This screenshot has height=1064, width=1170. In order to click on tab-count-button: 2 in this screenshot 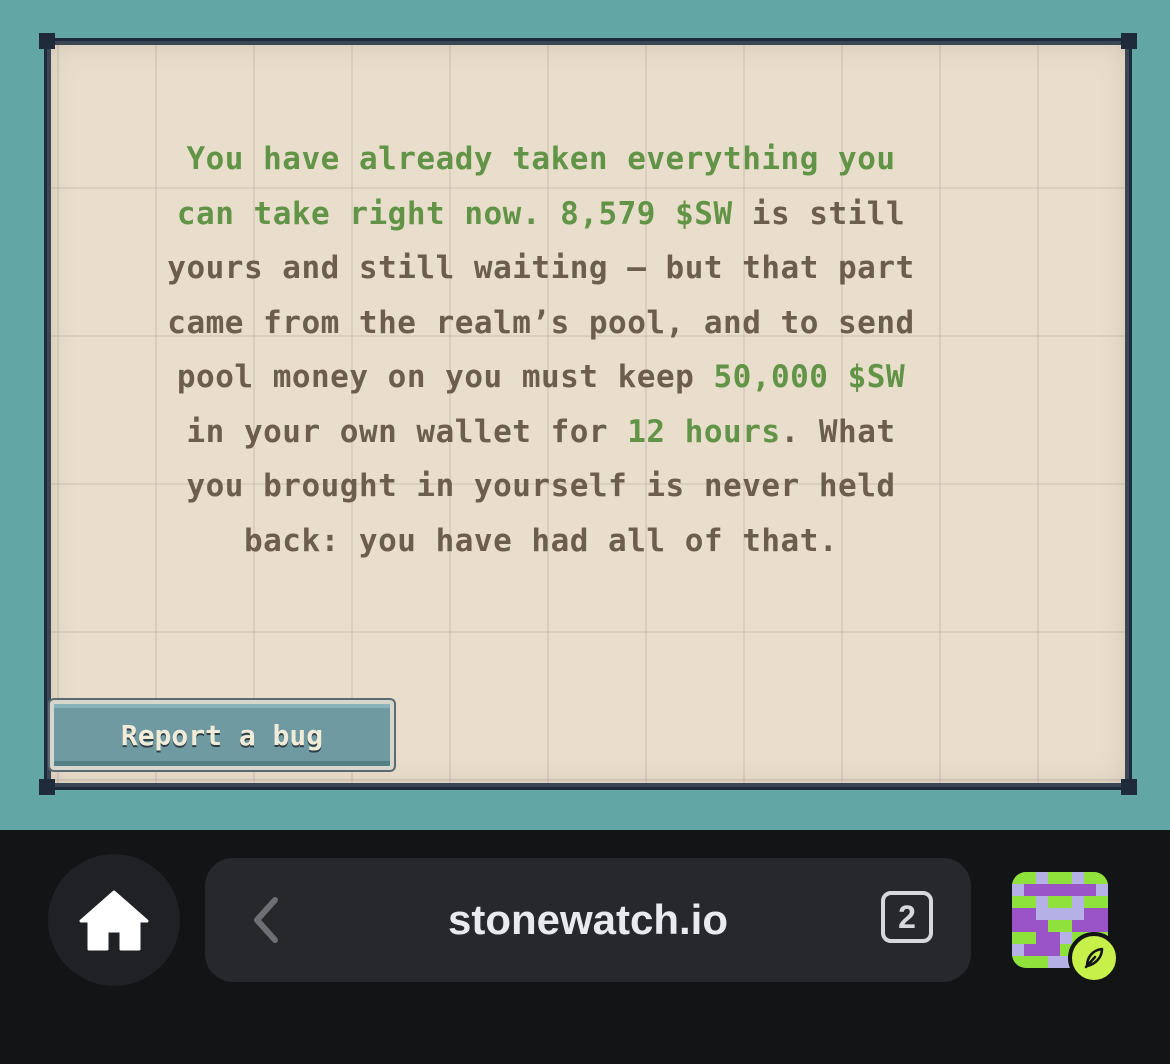, I will do `click(907, 917)`.